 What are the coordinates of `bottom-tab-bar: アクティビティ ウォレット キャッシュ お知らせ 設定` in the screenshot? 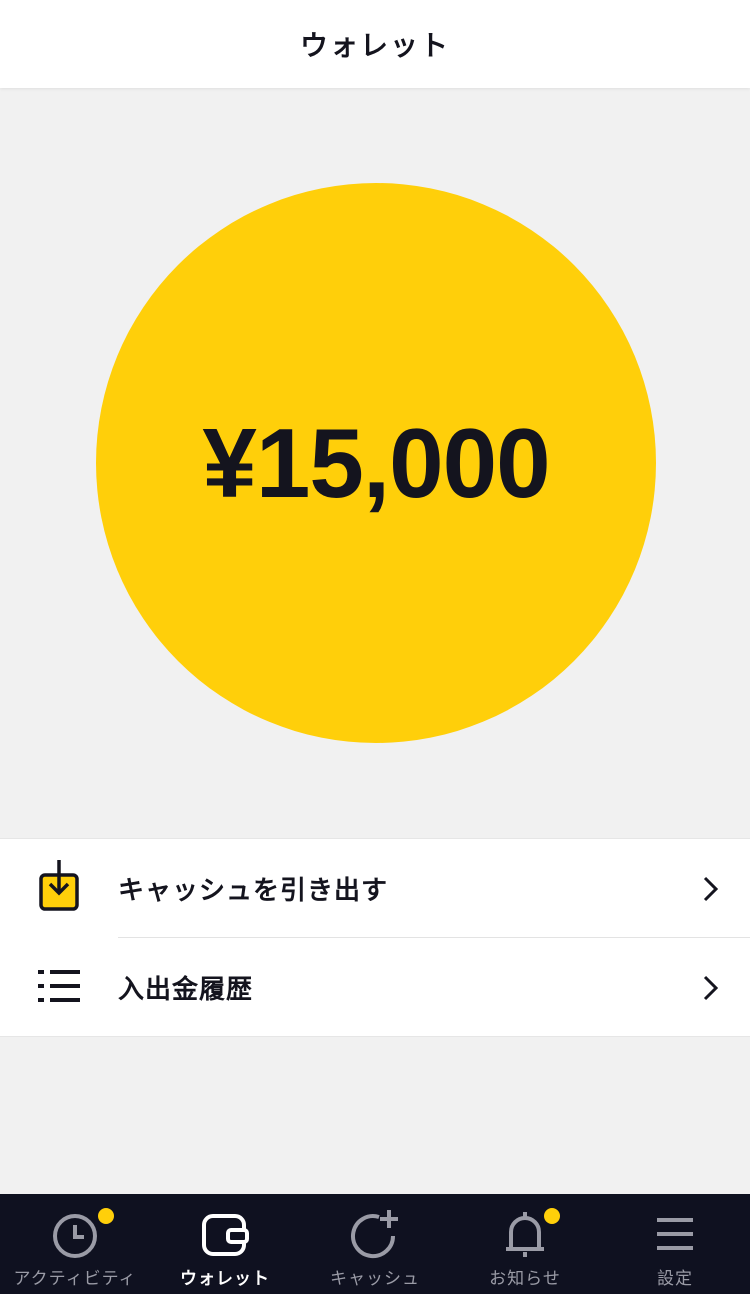 It's located at (375, 1244).